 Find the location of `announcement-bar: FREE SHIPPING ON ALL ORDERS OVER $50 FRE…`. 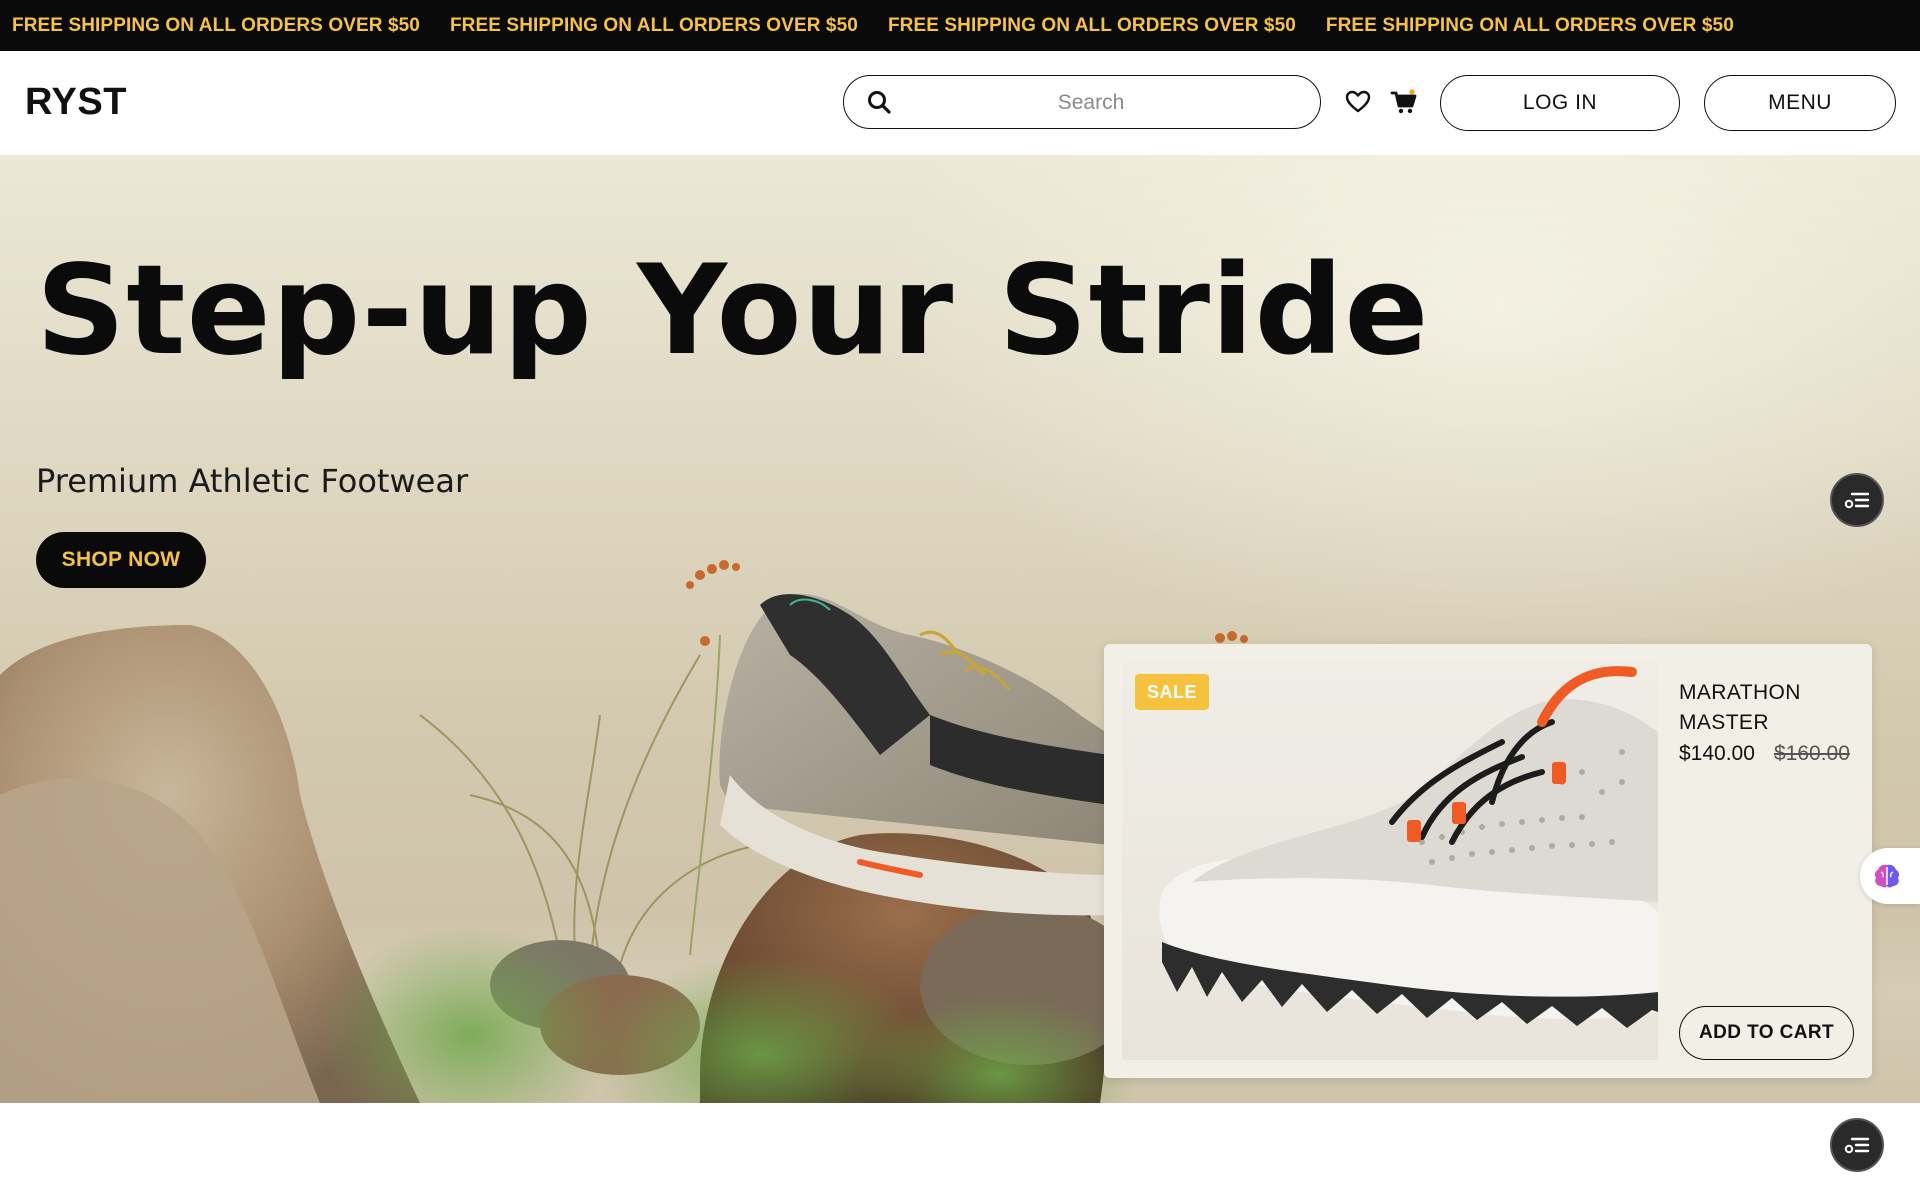

announcement-bar: FREE SHIPPING ON ALL ORDERS OVER $50 FRE… is located at coordinates (960, 25).